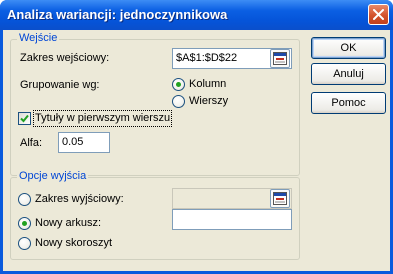 Image resolution: width=393 pixels, height=274 pixels. Describe the element at coordinates (31, 143) in the screenshot. I see `alpha-label: Alfa:` at that location.